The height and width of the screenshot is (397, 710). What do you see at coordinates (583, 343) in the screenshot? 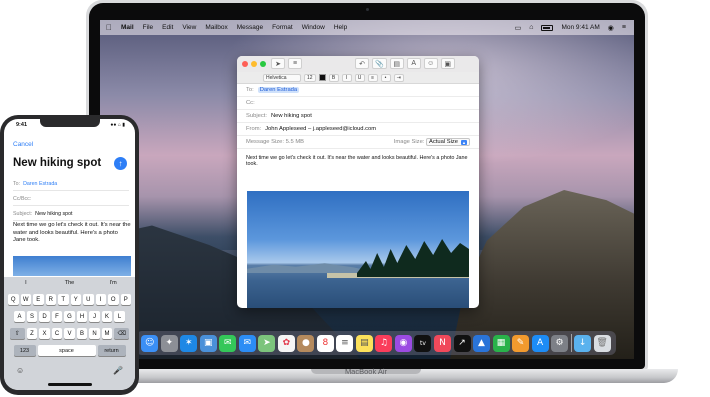
I see `downloads-folder-icon: ↓` at bounding box center [583, 343].